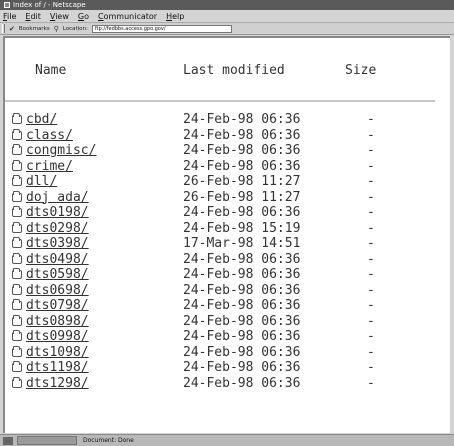 This screenshot has height=446, width=454. Describe the element at coordinates (41, 119) in the screenshot. I see `folder-link: cbd/` at that location.